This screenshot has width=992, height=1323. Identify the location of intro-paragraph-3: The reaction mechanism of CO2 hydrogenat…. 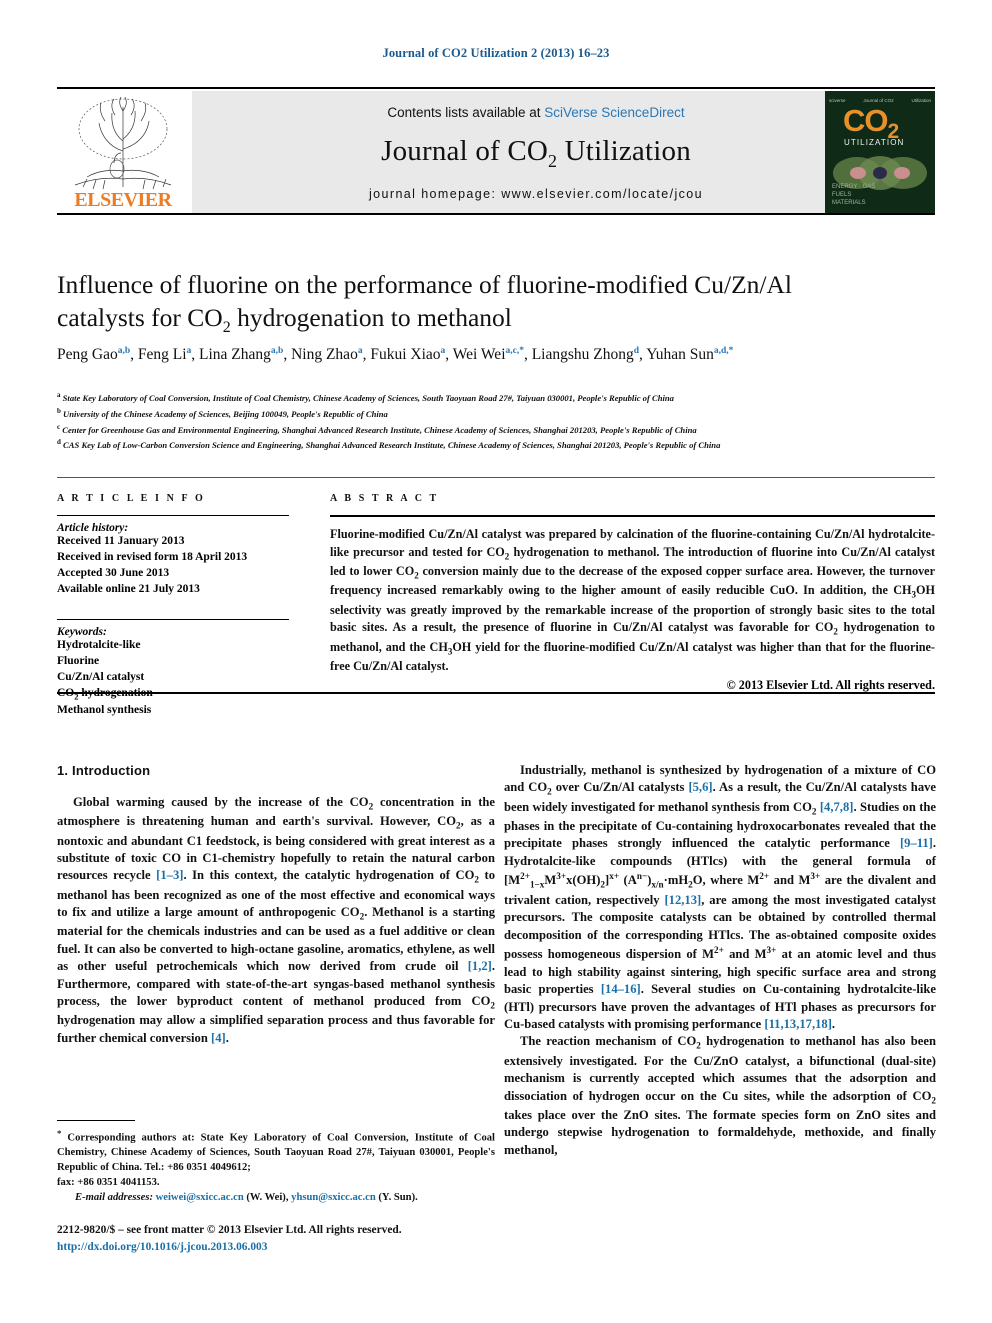
(720, 1095).